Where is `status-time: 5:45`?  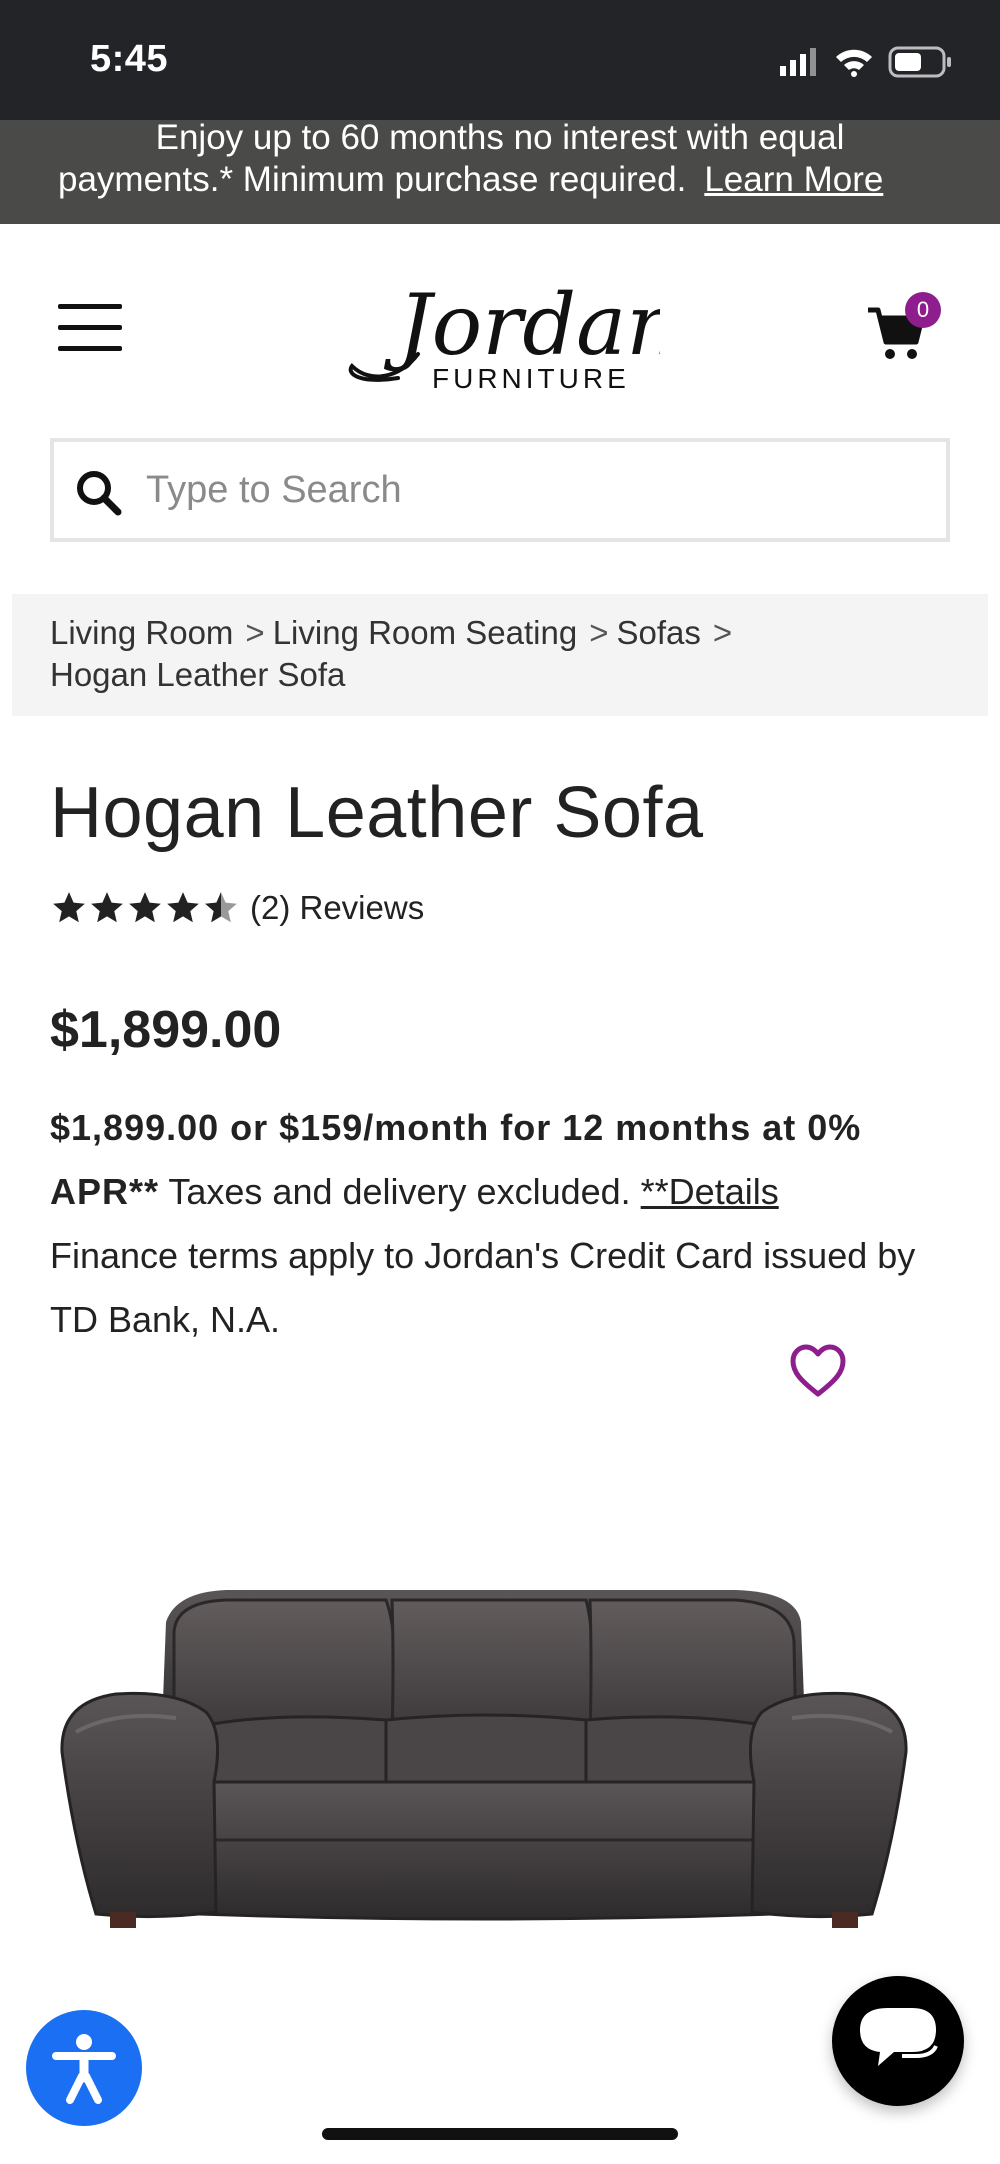
status-time: 5:45 is located at coordinates (129, 59).